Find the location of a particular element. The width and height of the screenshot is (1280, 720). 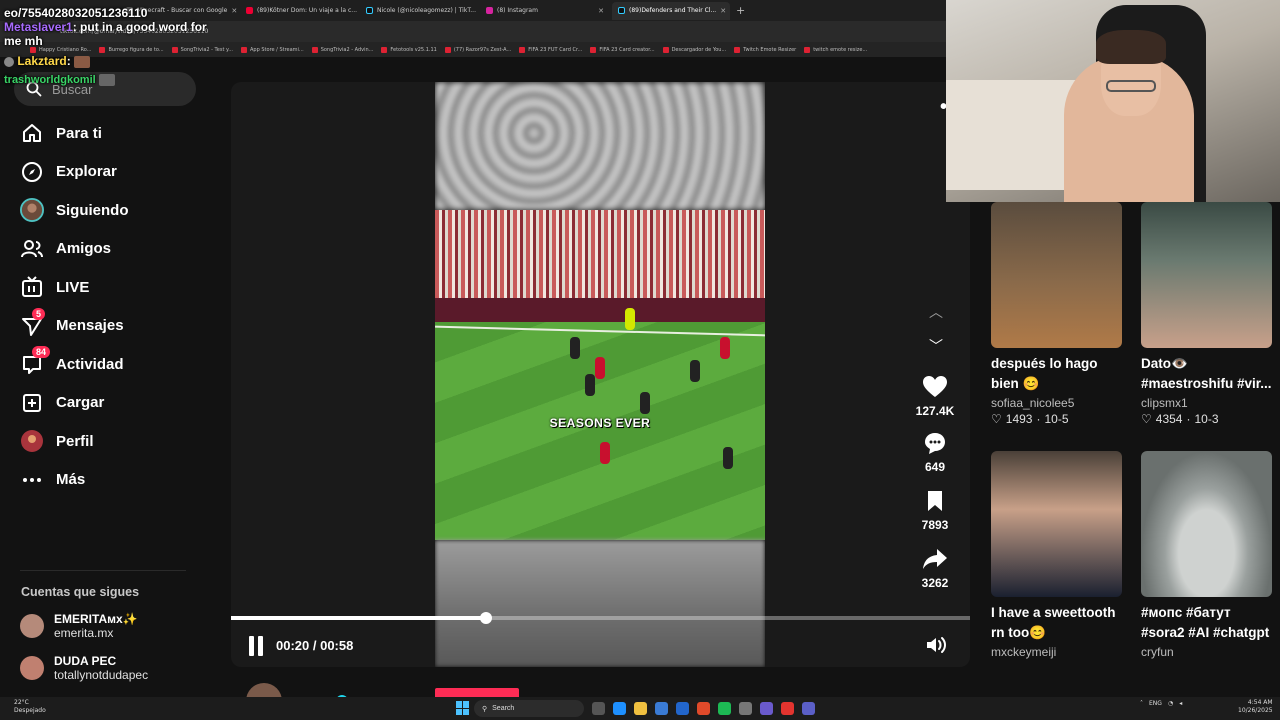

video-progress-bar is located at coordinates (600, 618).